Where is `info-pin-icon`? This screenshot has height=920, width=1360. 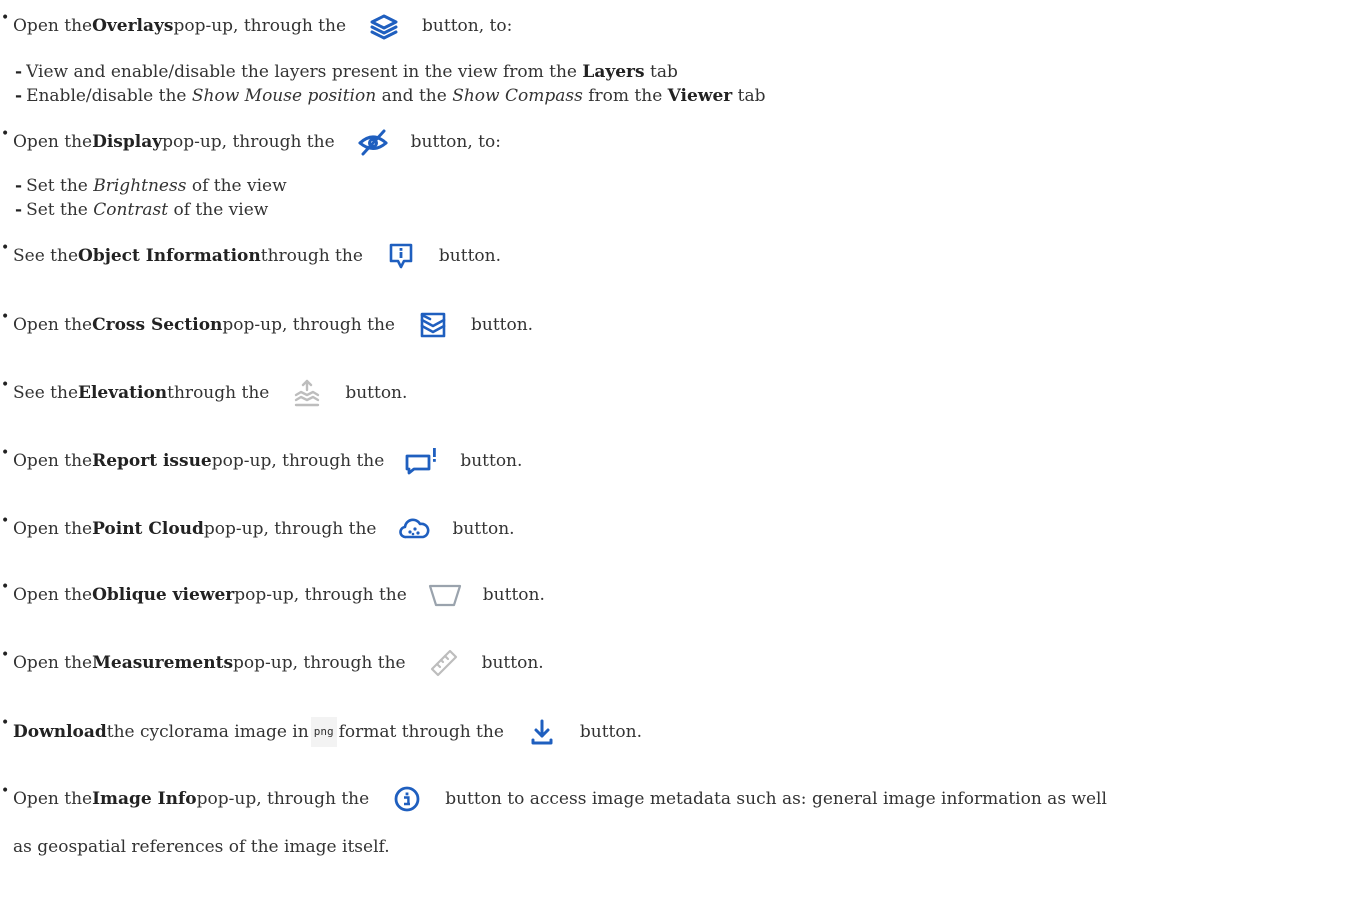
info-pin-icon is located at coordinates (401, 256).